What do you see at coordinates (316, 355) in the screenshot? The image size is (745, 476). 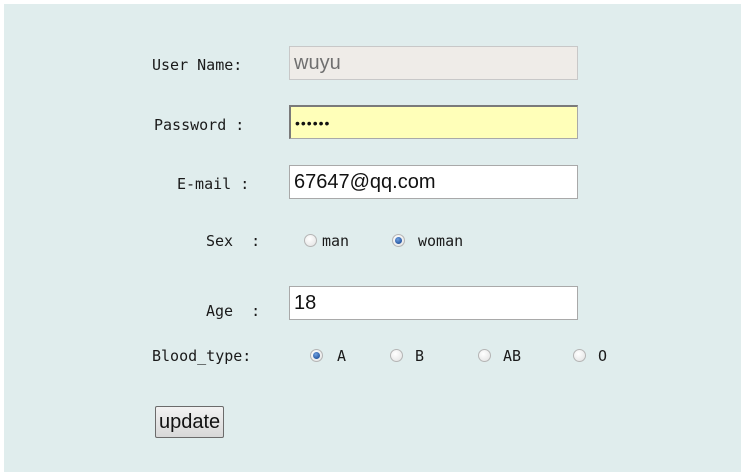 I see `blood-a-radio` at bounding box center [316, 355].